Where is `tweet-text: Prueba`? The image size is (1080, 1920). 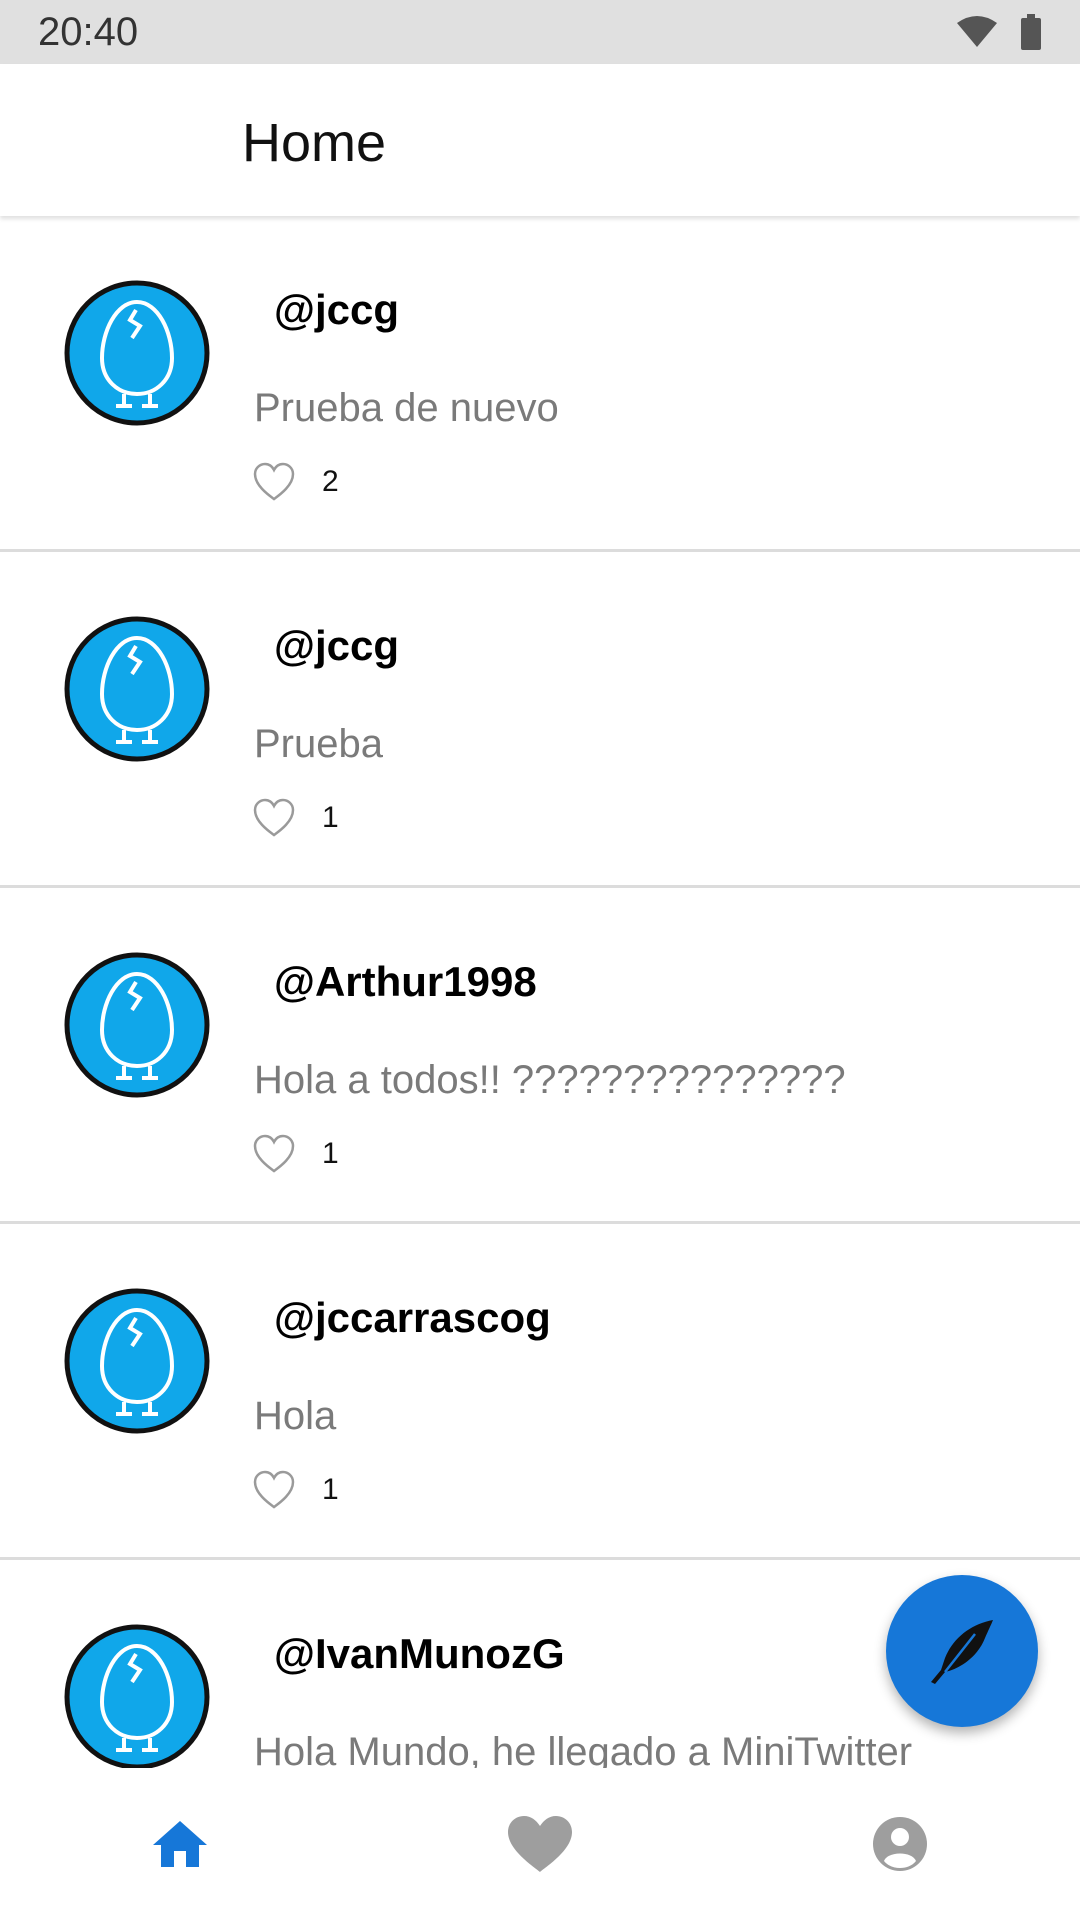
tweet-text: Prueba is located at coordinates (318, 744).